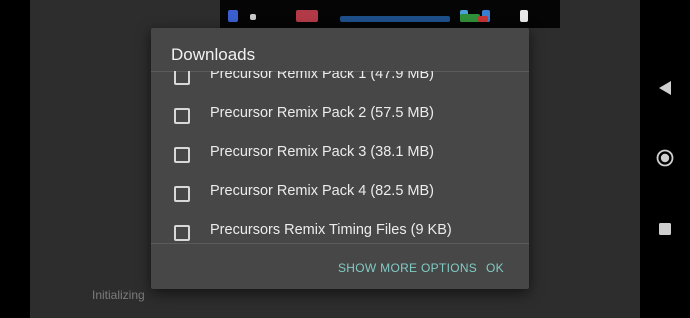  What do you see at coordinates (340, 83) in the screenshot?
I see `list-item: Precursor Remix Pack 1 (47.9 MB)` at bounding box center [340, 83].